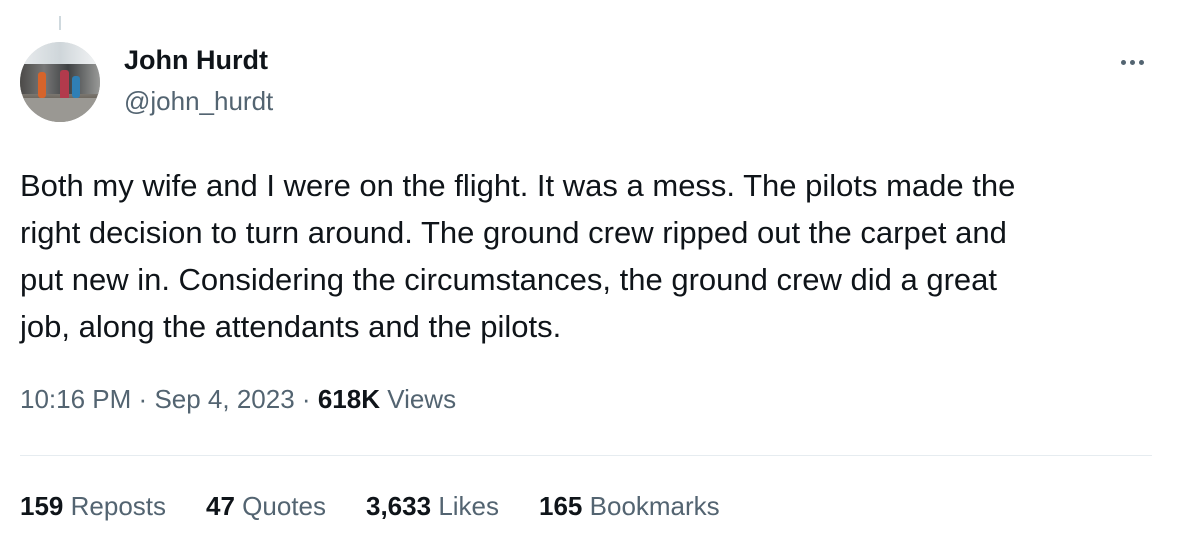  What do you see at coordinates (198, 101) in the screenshot?
I see `author-handle: @john_hurdt` at bounding box center [198, 101].